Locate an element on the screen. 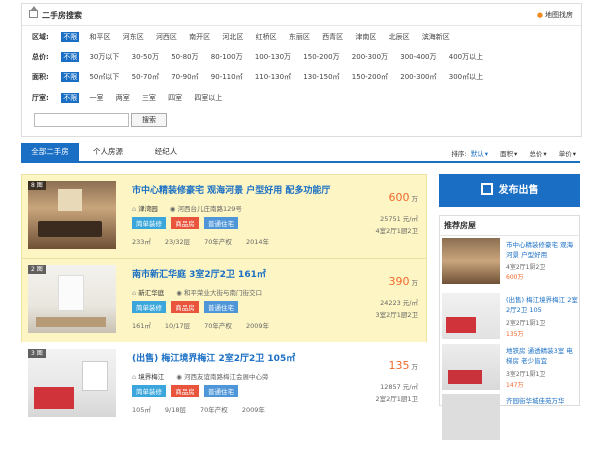 Image resolution: width=600 pixels, height=456 pixels. listing-title: (出售) 梅江境界梅江 2室2厅2卫 105㎡ is located at coordinates (213, 357).